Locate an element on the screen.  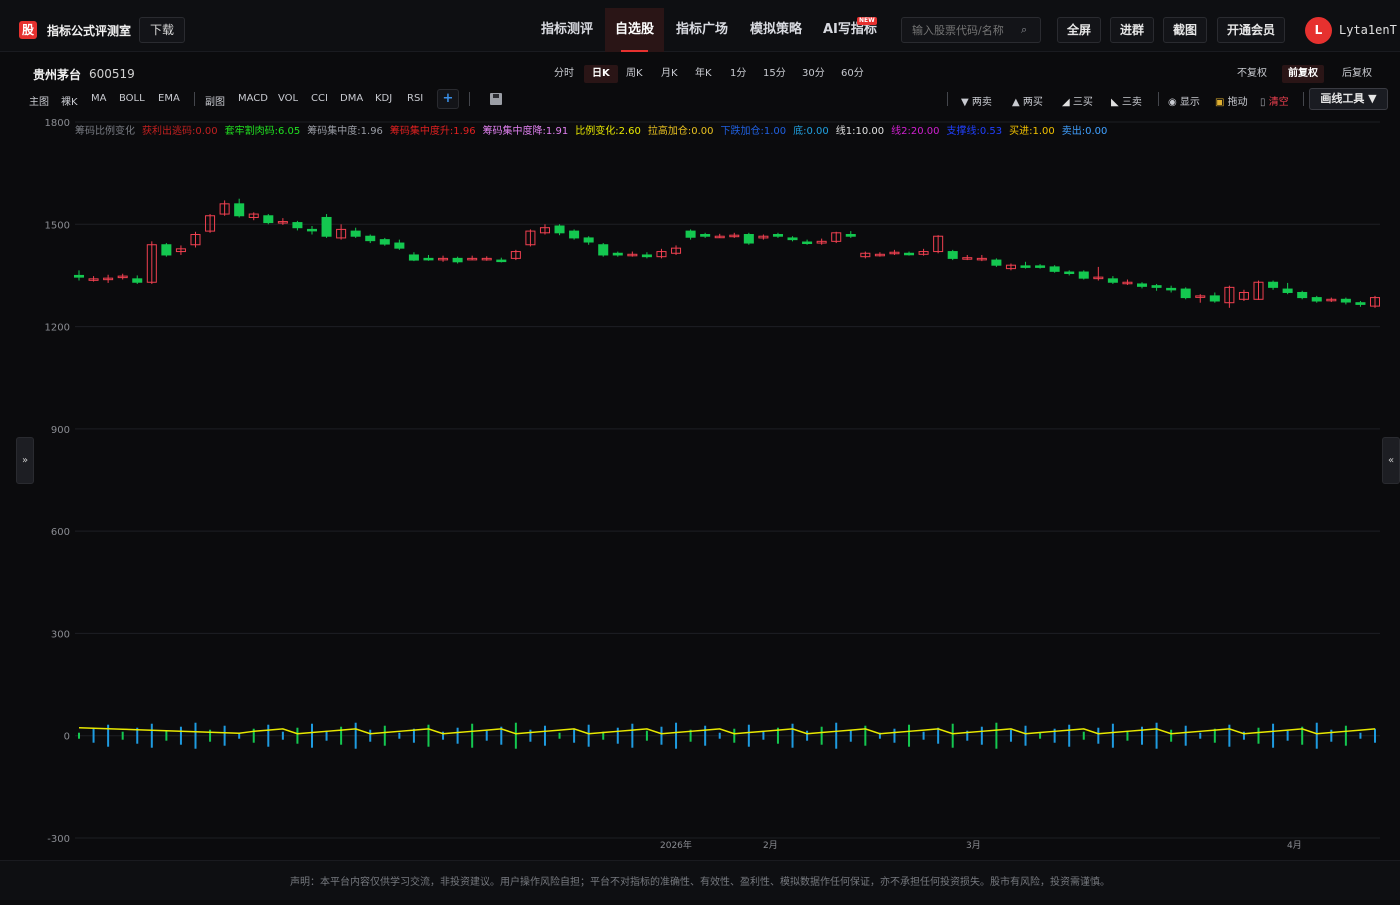
indicator-tab-ma: MA is located at coordinates (98, 98).